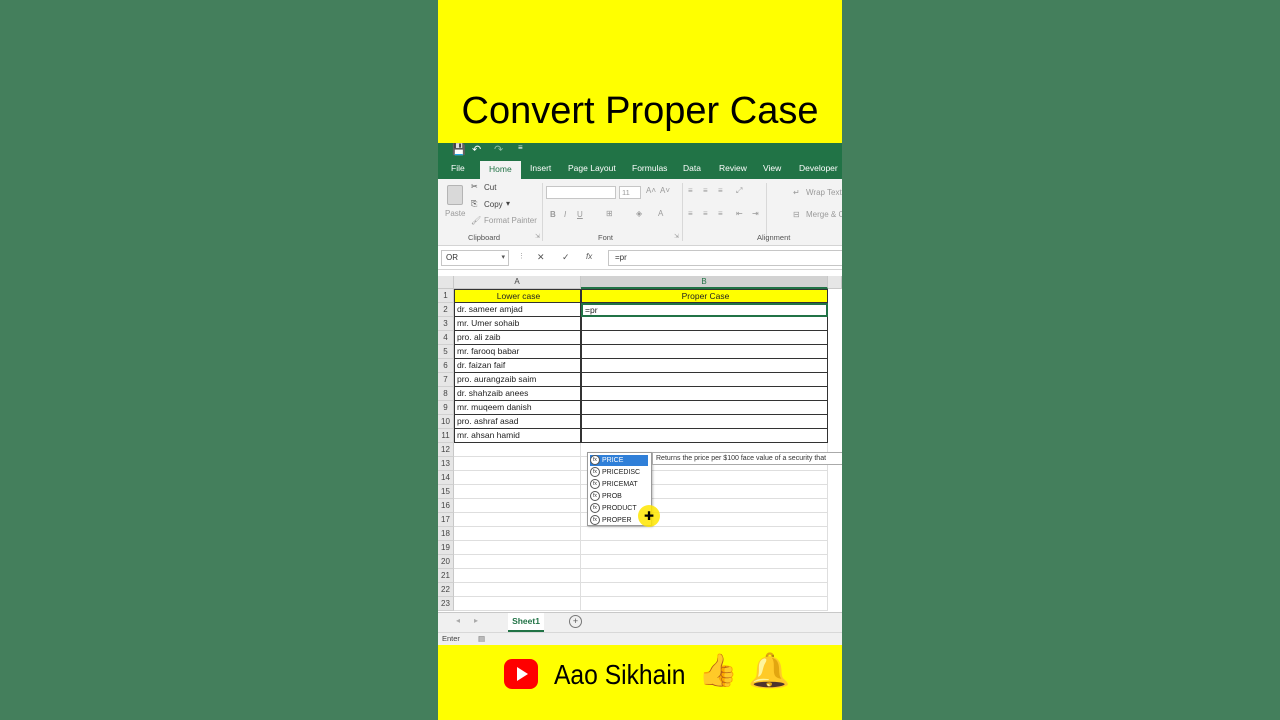  What do you see at coordinates (517, 296) in the screenshot?
I see `header-cell-lower-case: Lower case` at bounding box center [517, 296].